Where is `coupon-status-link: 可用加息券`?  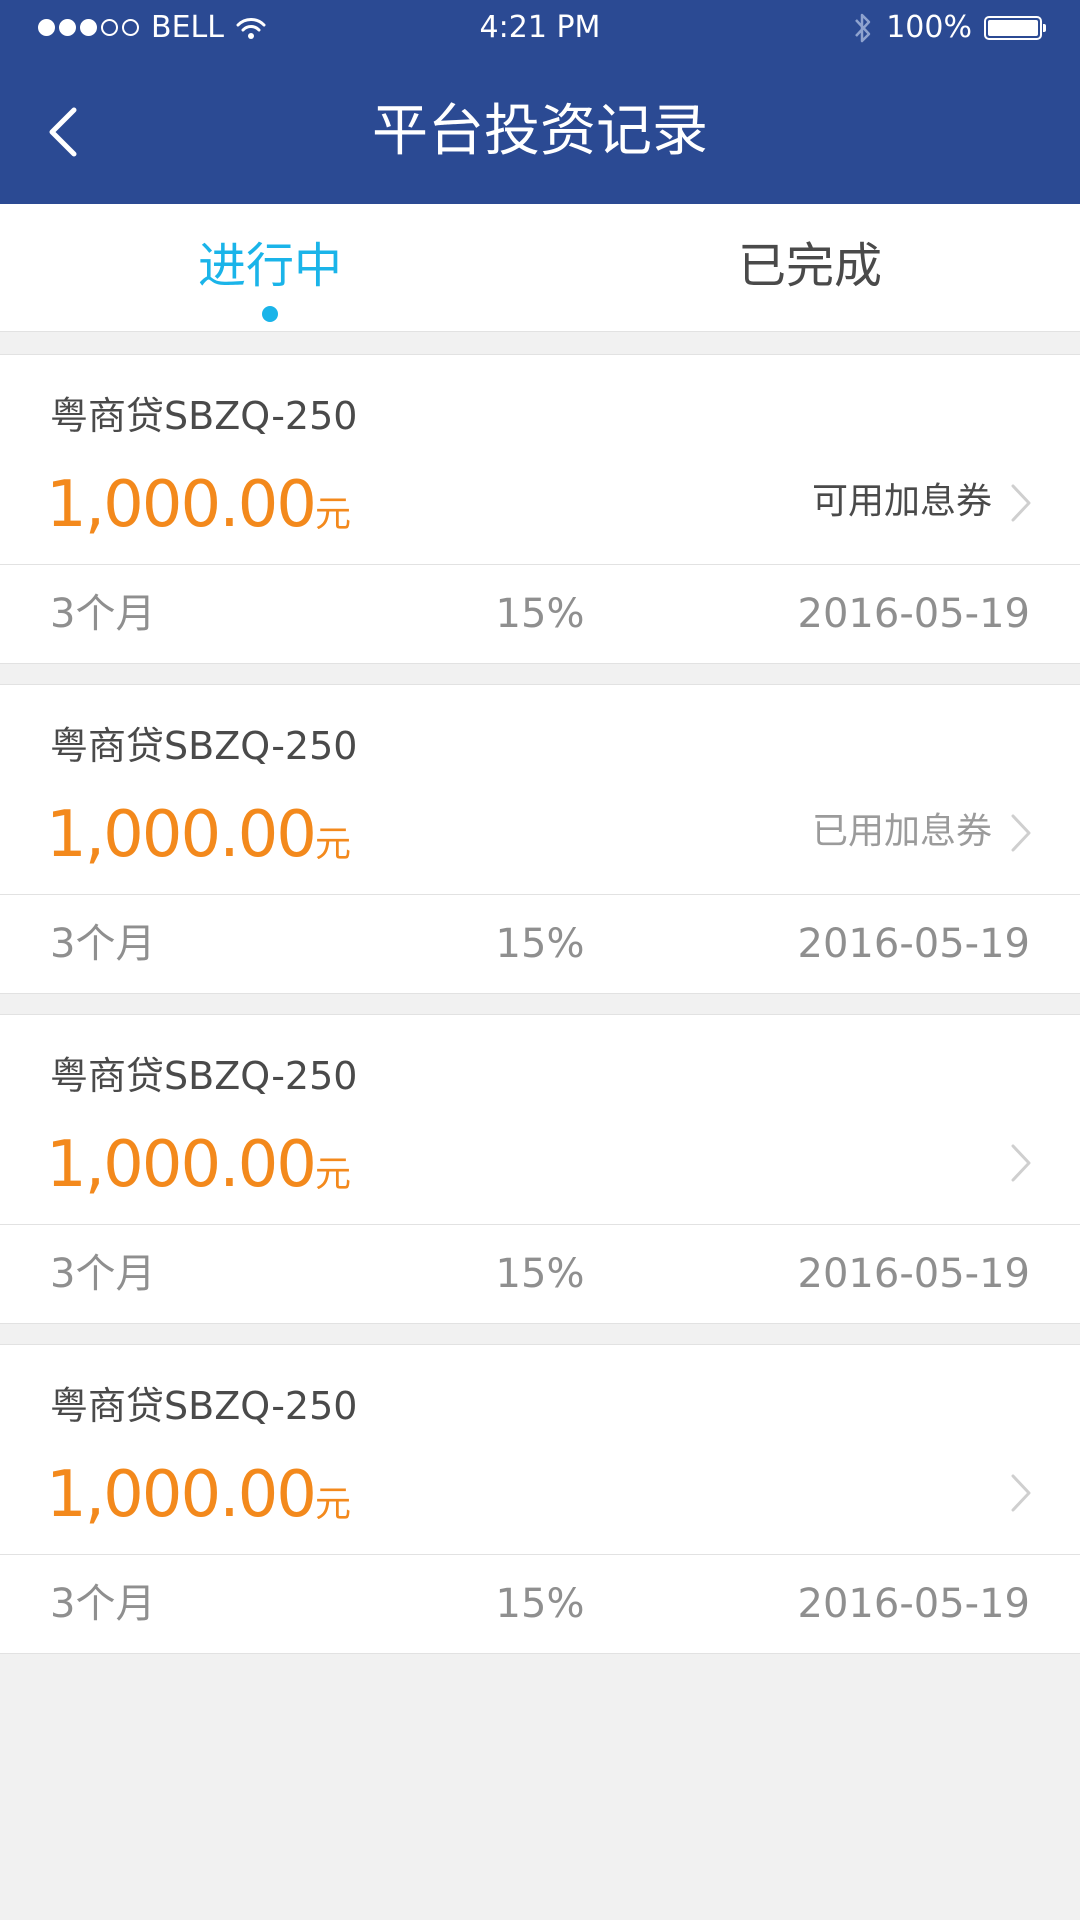 coupon-status-link: 可用加息券 is located at coordinates (902, 502).